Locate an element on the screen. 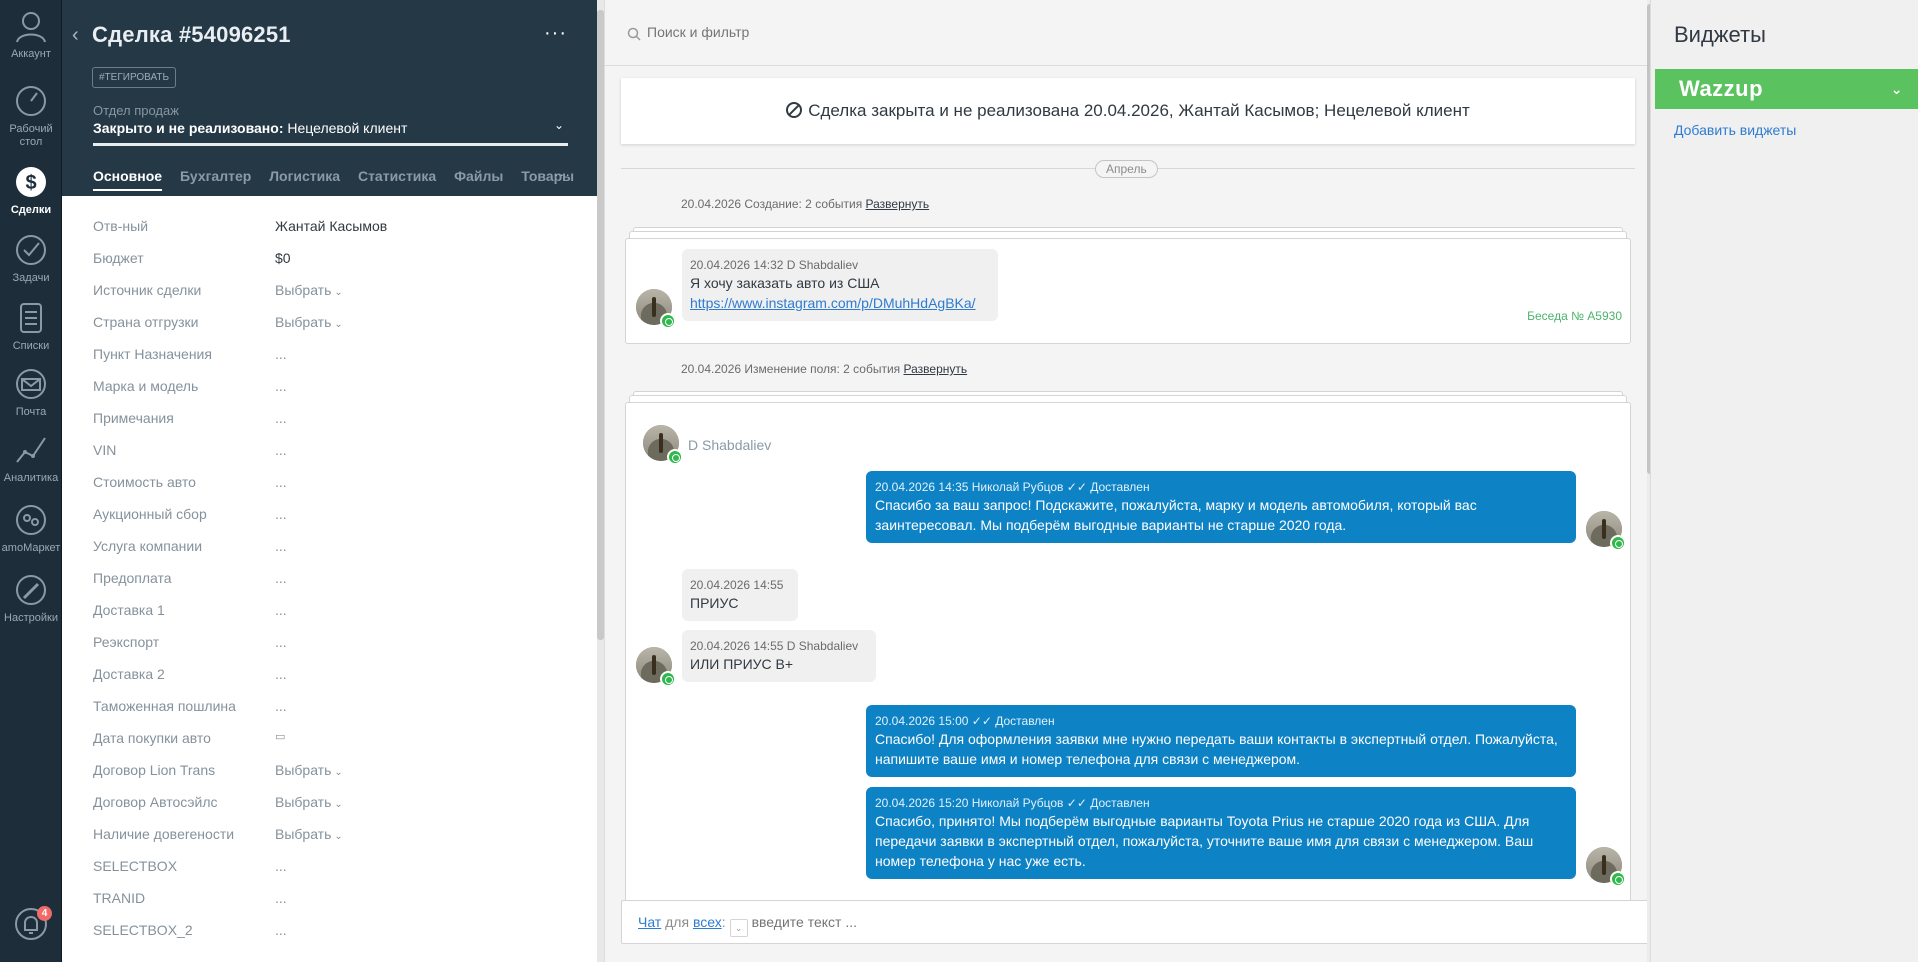  tab-files: Файлы is located at coordinates (478, 176).